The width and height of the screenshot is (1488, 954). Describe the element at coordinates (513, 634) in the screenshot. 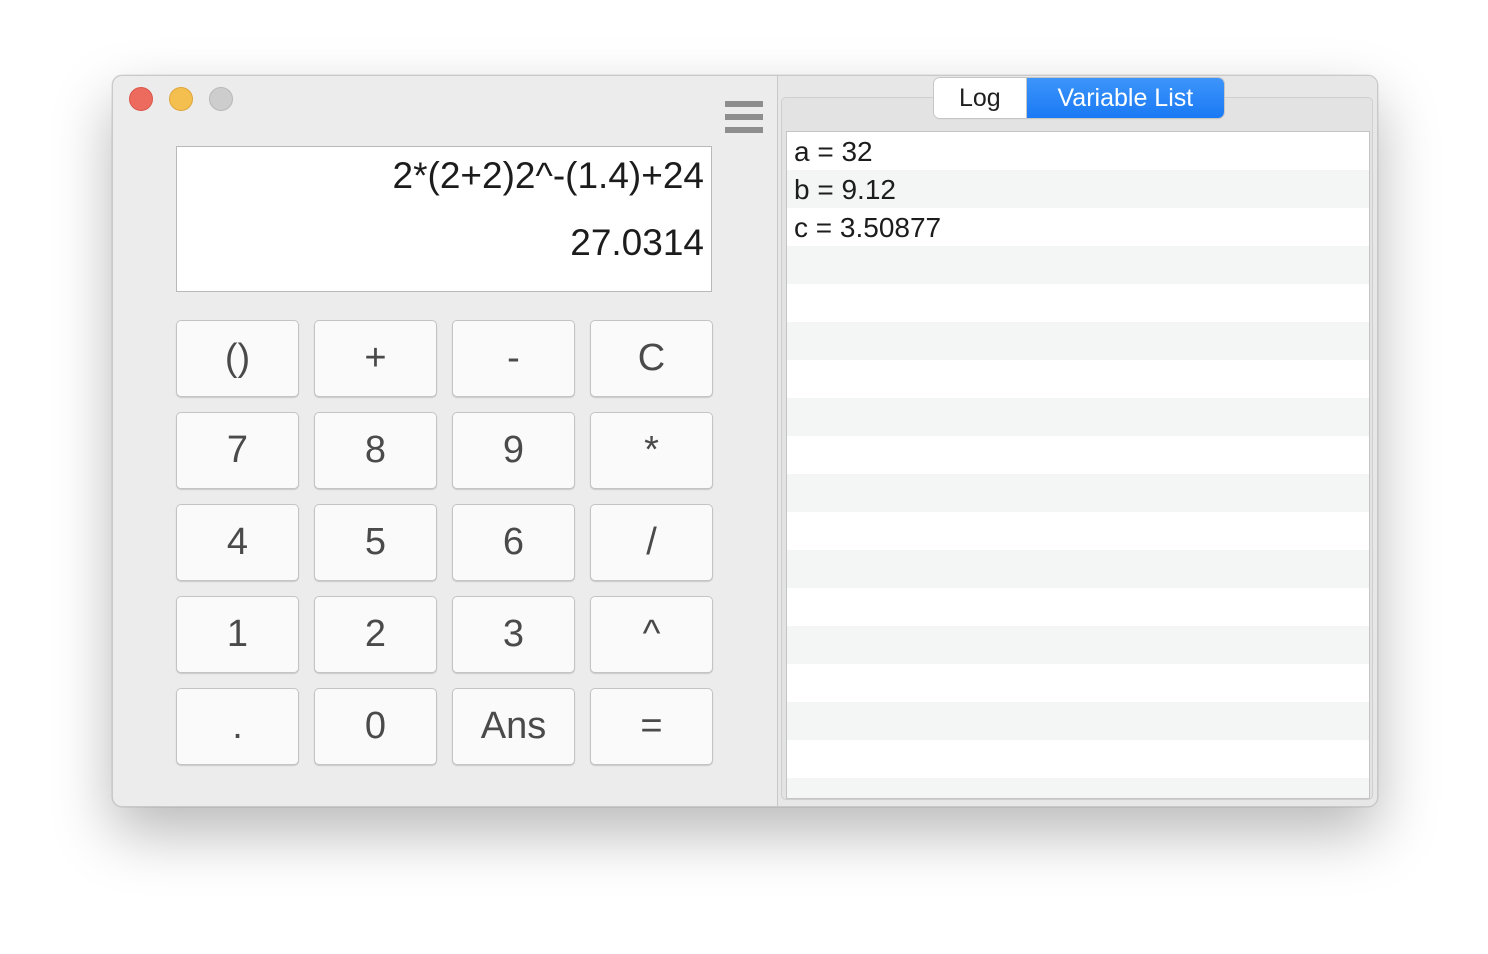

I see `key-3: 3` at that location.